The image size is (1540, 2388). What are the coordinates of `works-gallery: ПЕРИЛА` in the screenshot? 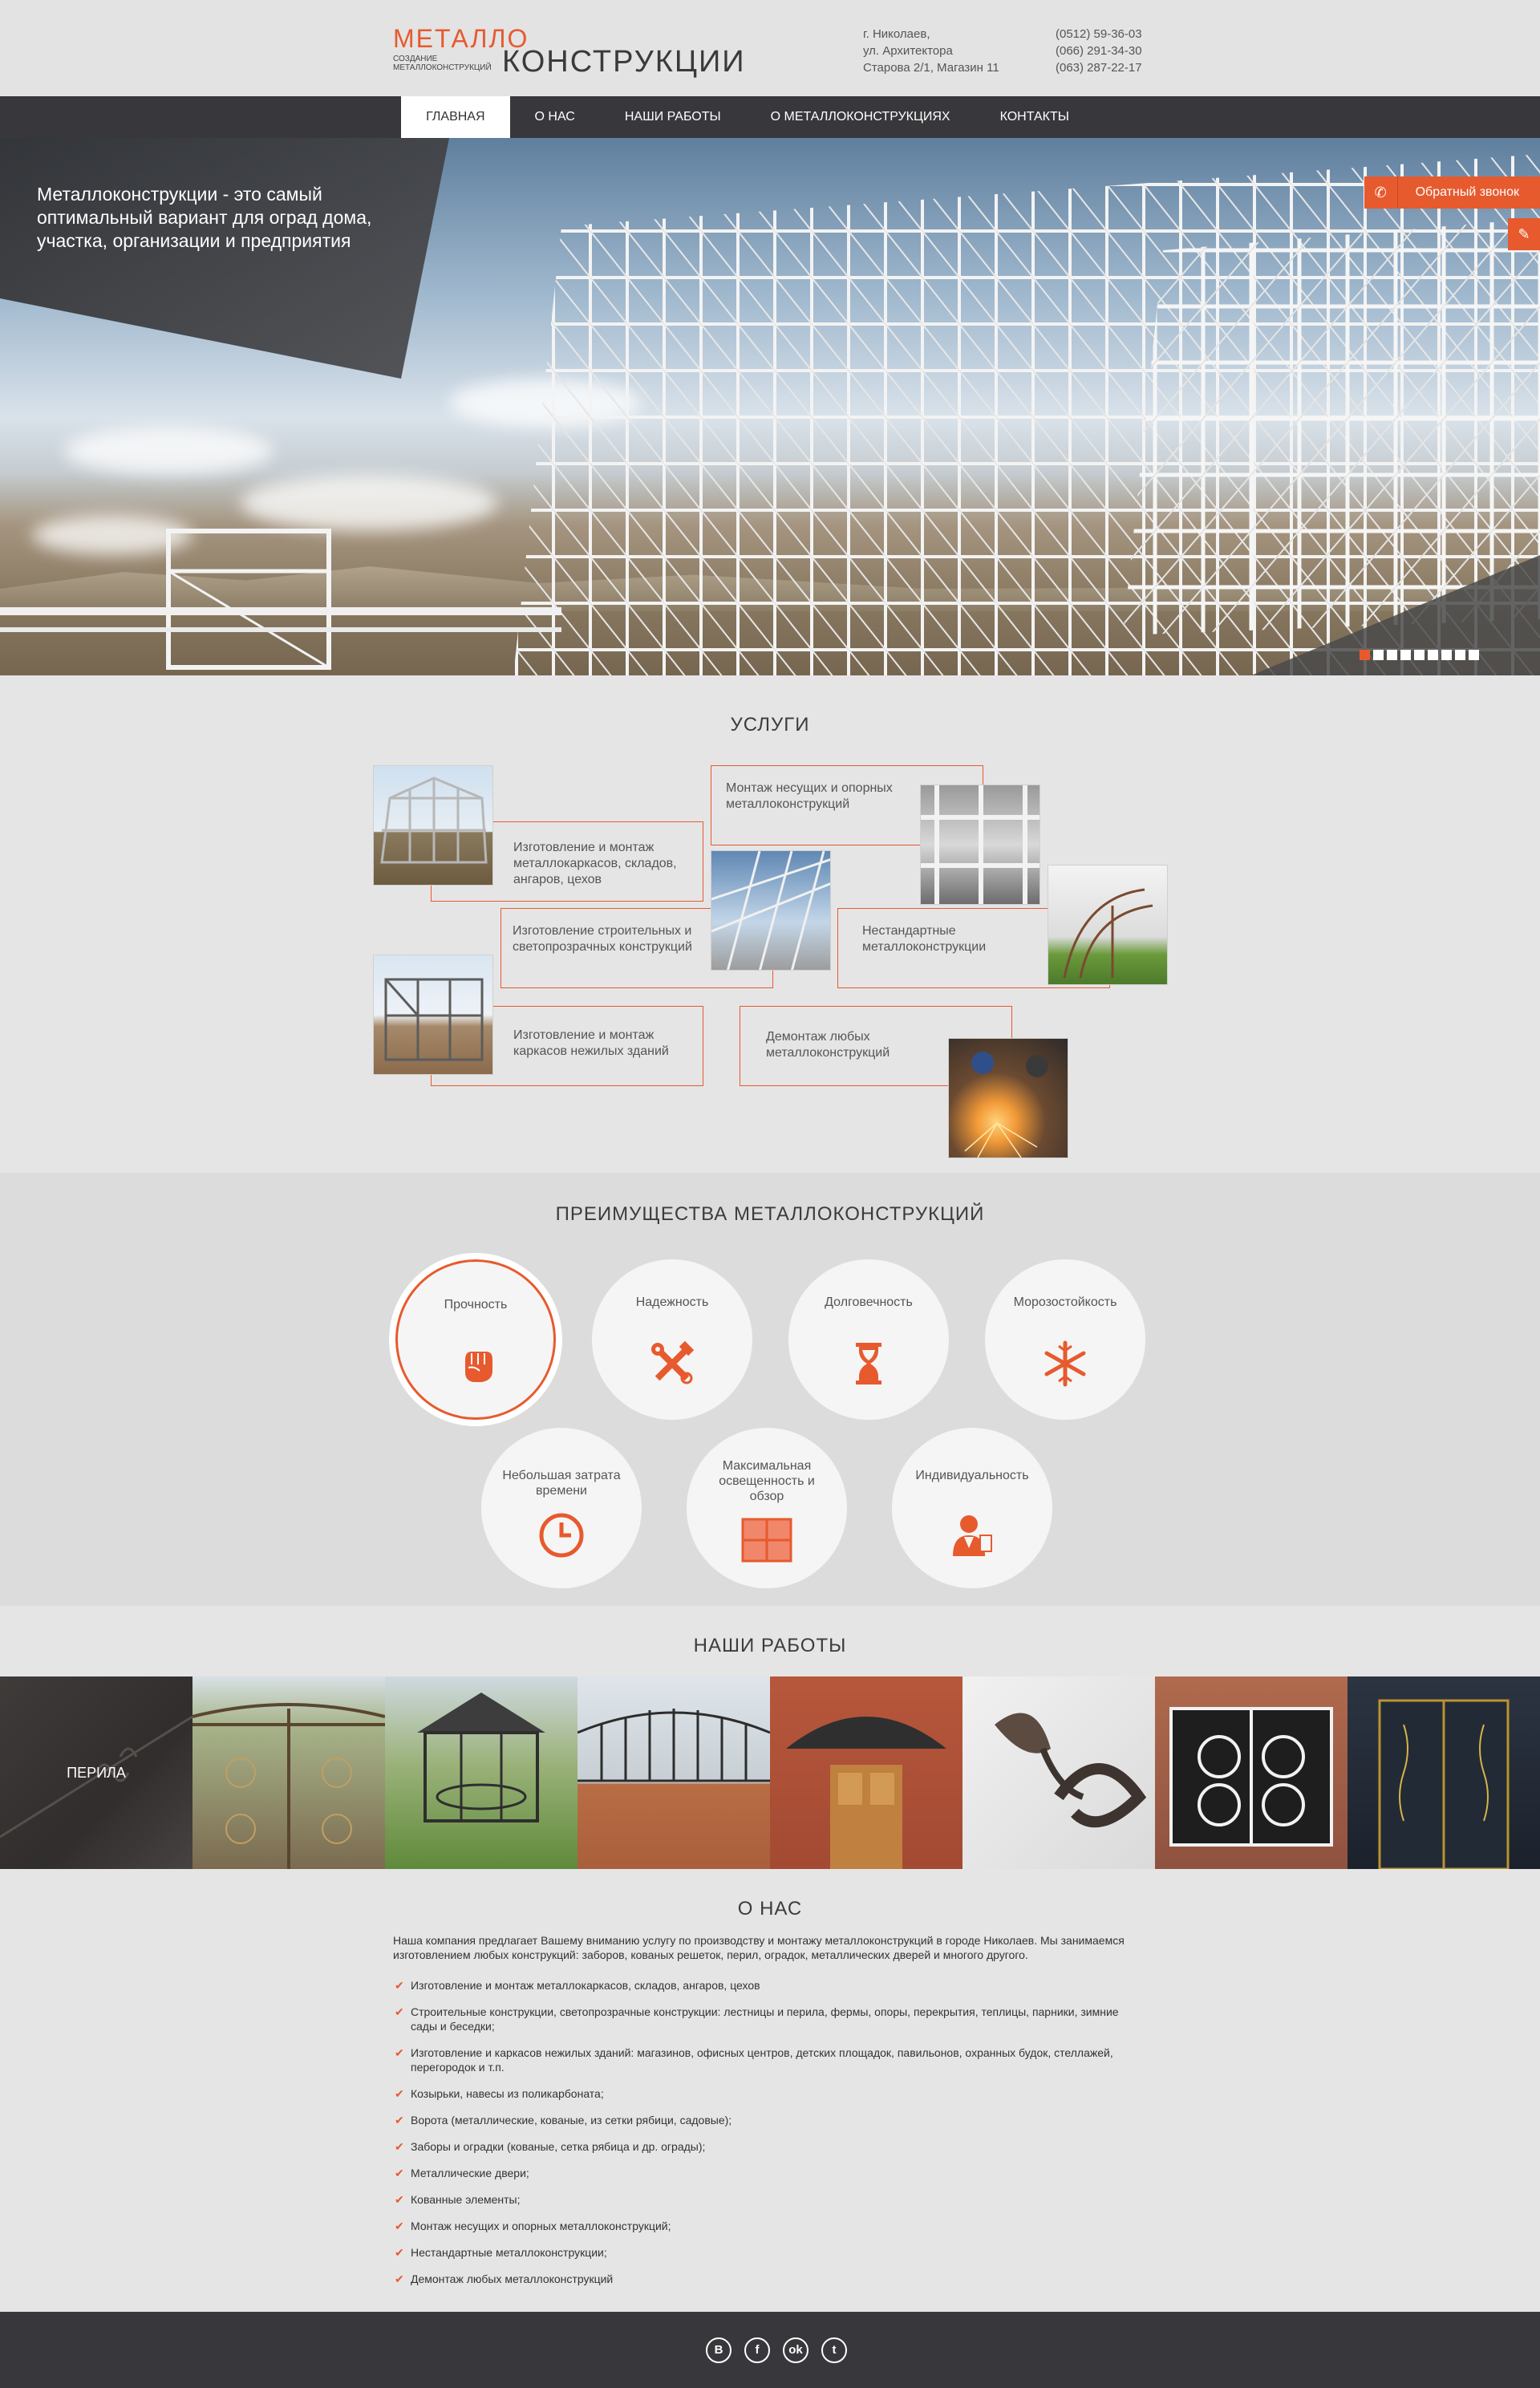 It's located at (770, 1772).